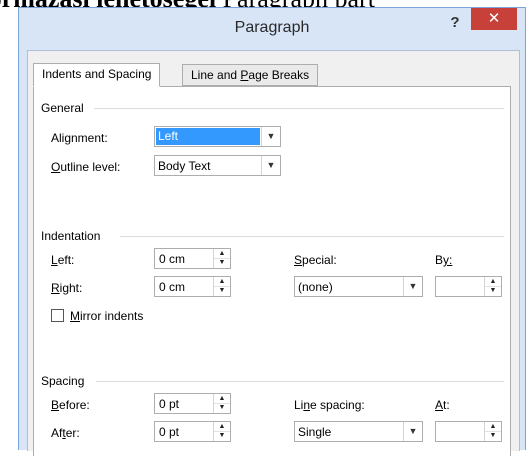 The height and width of the screenshot is (456, 526). I want to click on spacing-after-label: After:, so click(65, 433).